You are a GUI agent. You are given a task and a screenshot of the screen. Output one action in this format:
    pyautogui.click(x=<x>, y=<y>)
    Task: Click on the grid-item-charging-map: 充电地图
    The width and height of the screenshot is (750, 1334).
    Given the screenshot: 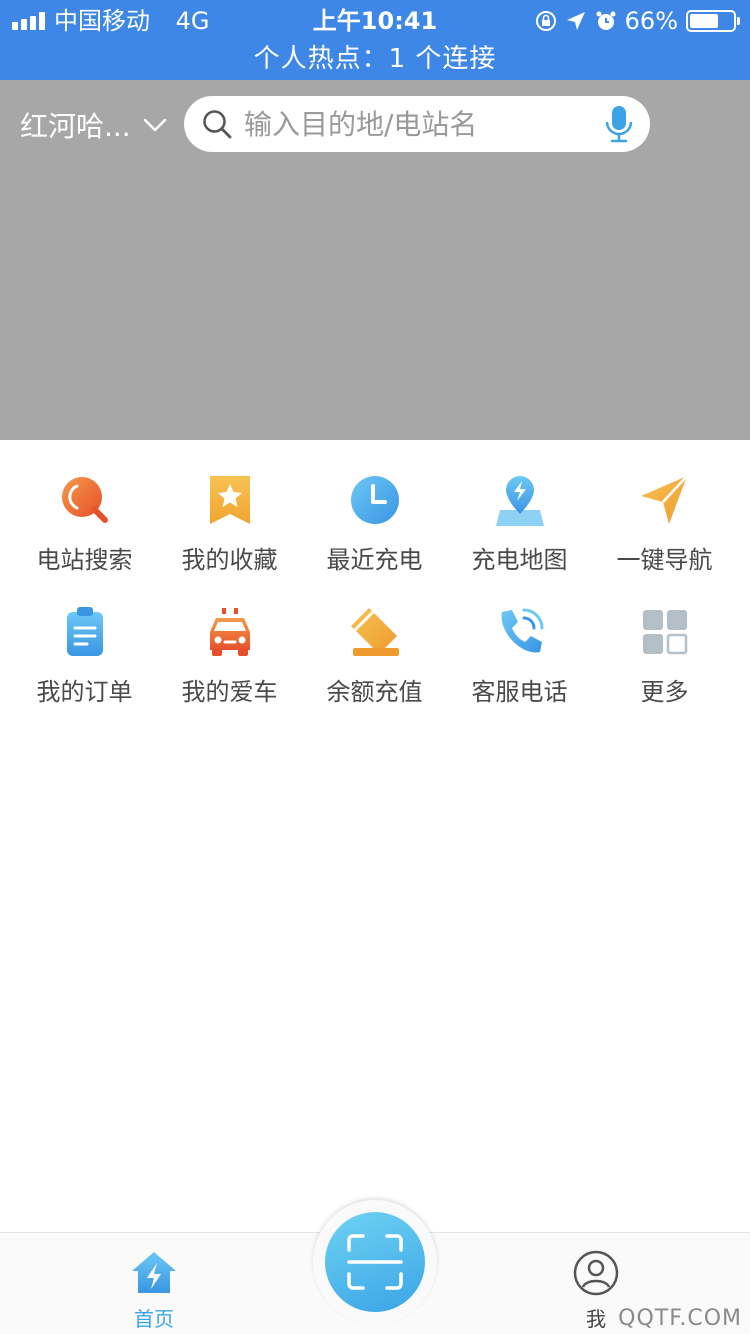 What is the action you would take?
    pyautogui.click(x=519, y=534)
    